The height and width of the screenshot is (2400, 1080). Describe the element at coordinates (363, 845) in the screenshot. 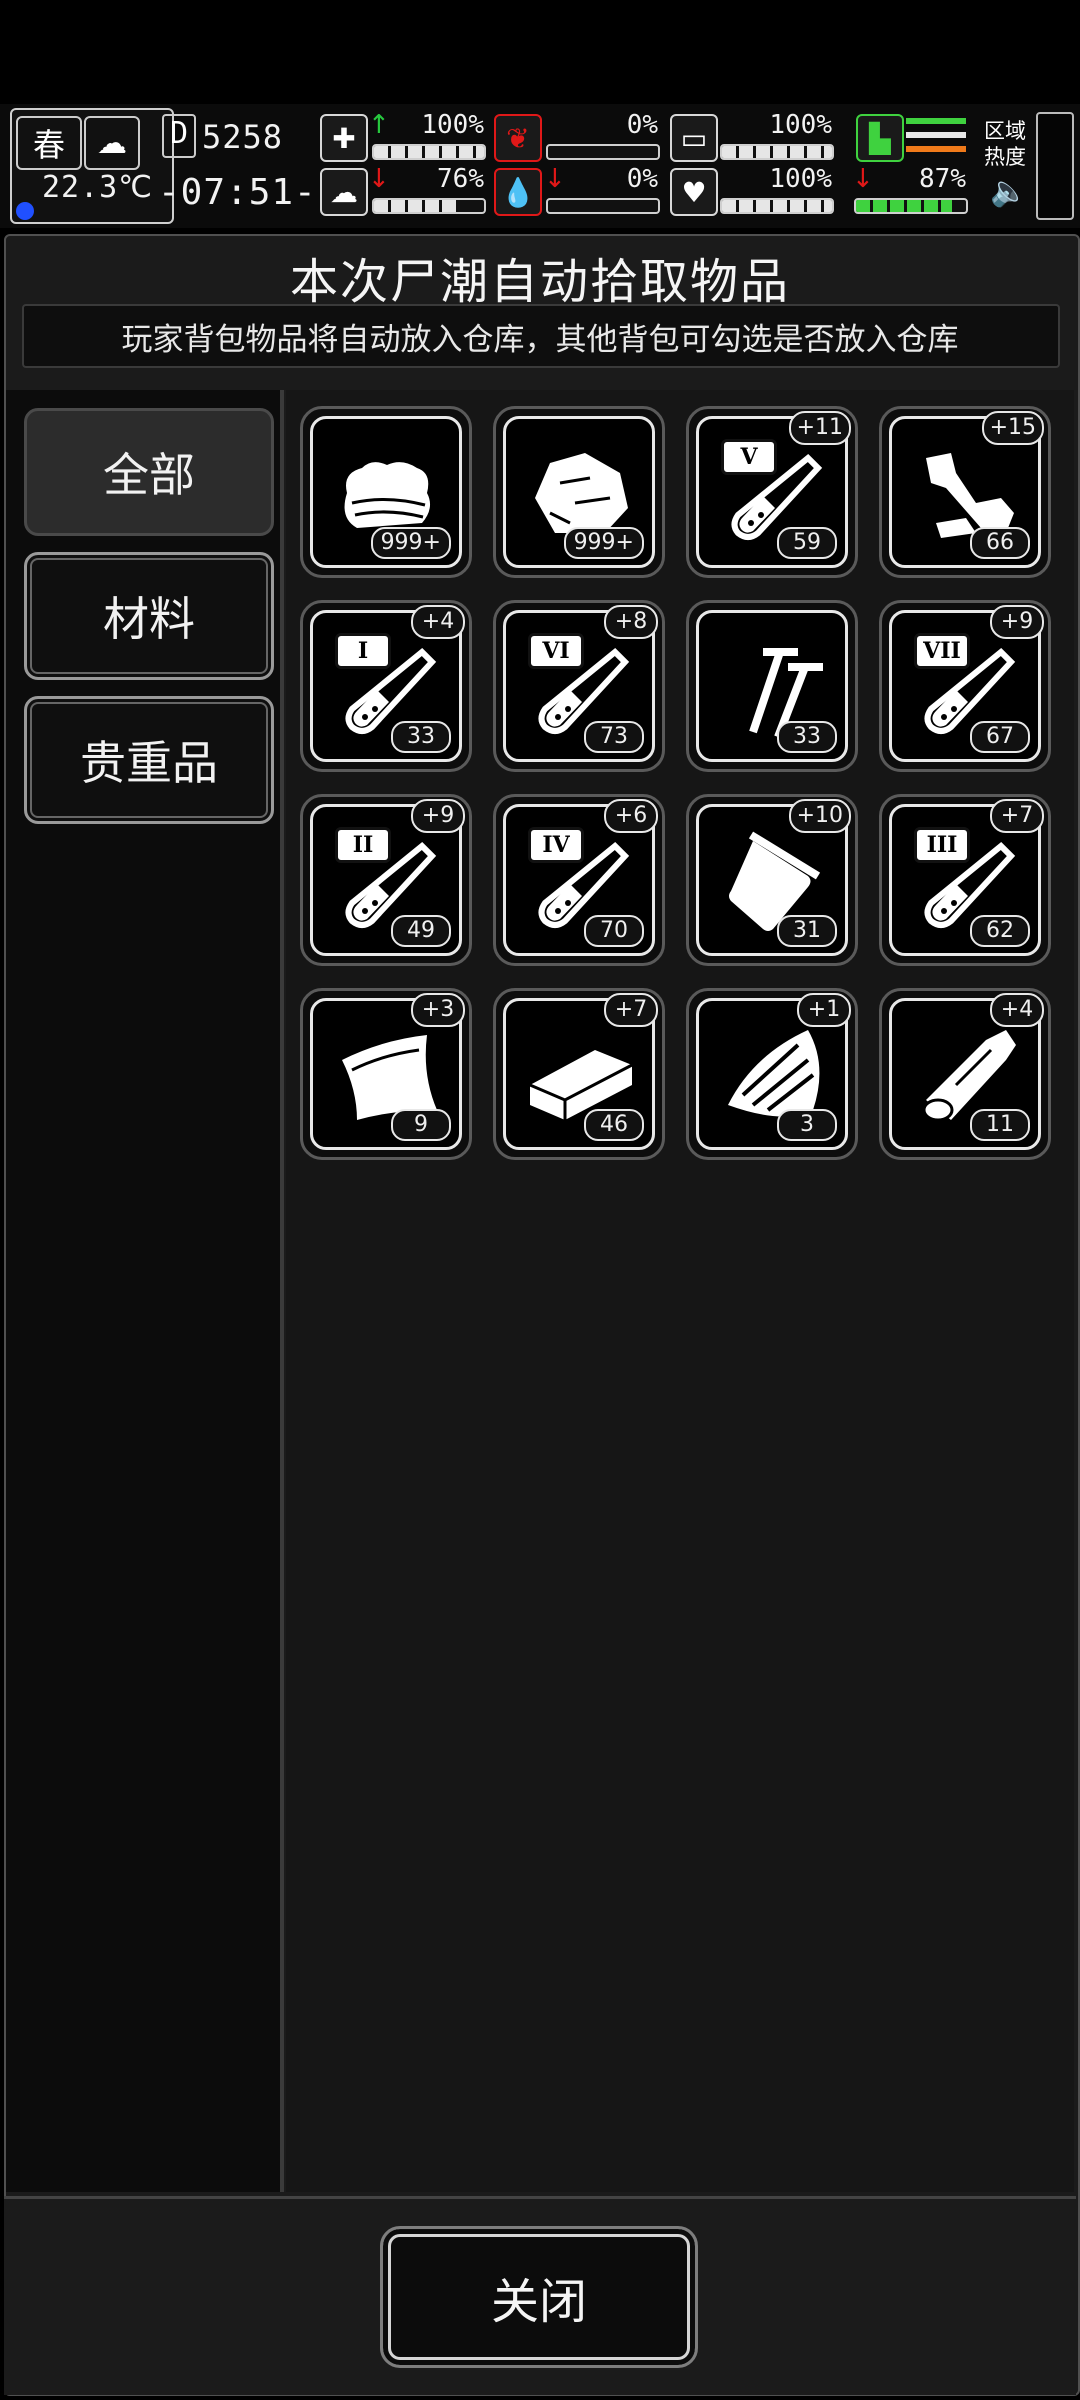

I see `tier-badge: II` at that location.